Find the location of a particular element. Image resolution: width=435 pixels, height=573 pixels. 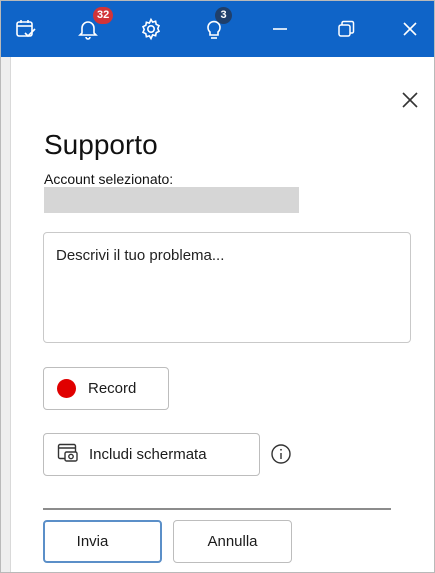

include-screenshot-button: Includi schermata is located at coordinates (151, 454).